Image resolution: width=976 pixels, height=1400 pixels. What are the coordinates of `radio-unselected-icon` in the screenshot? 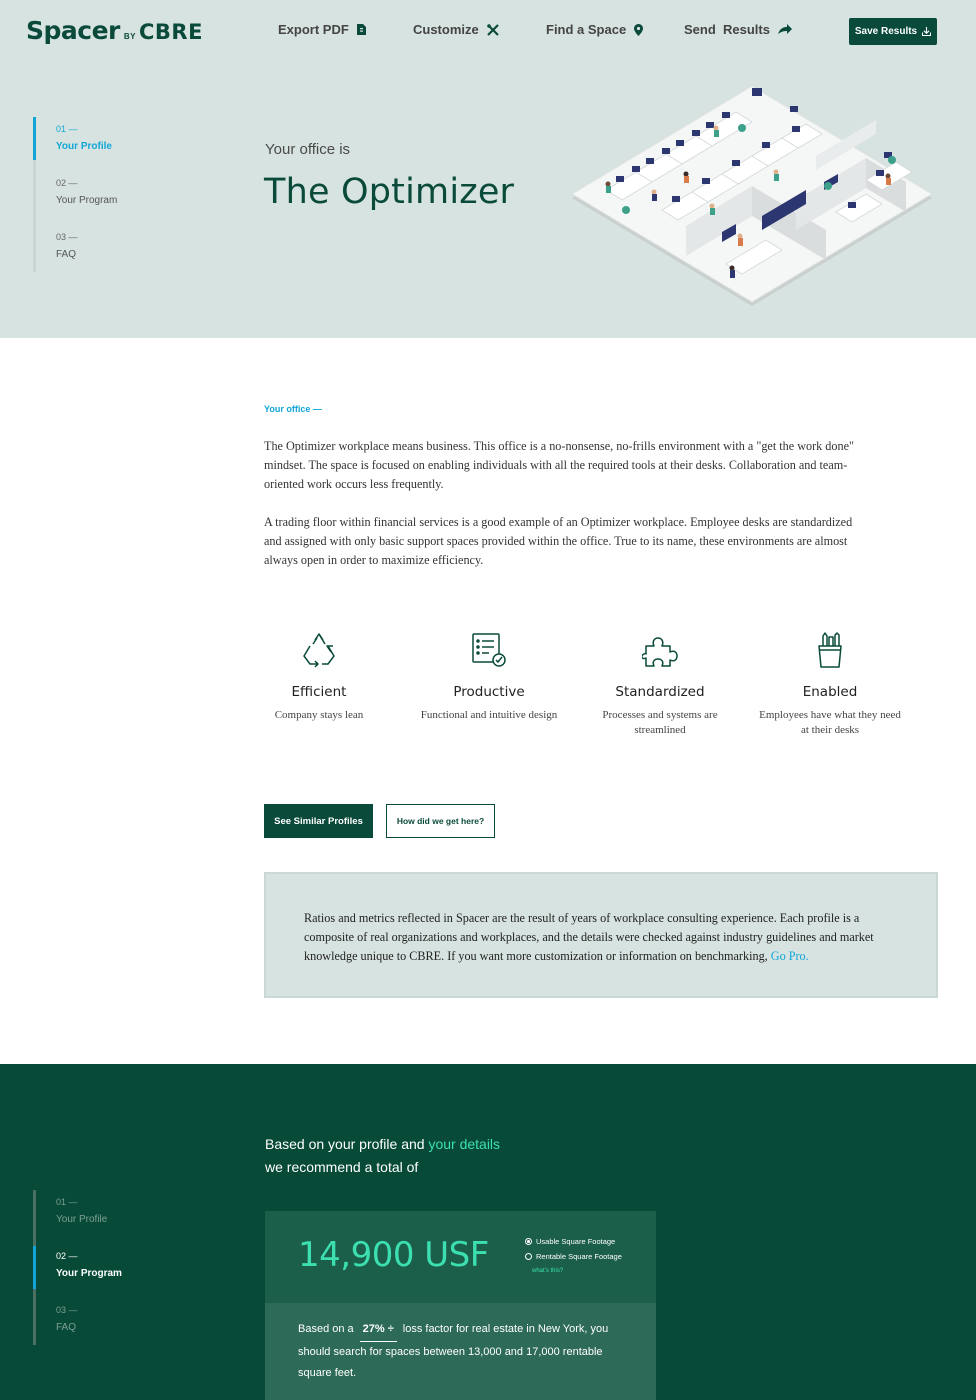 It's located at (528, 1256).